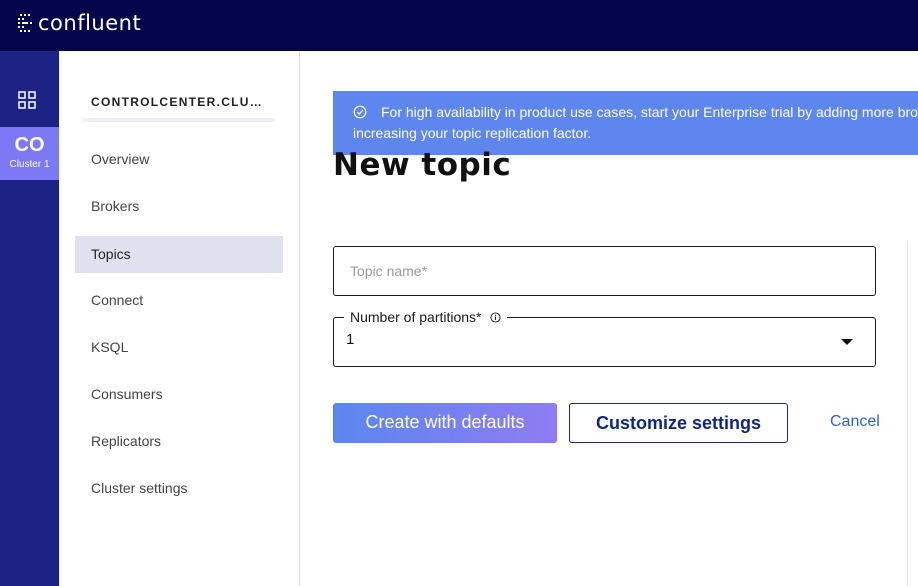  What do you see at coordinates (445, 423) in the screenshot?
I see `create-with-defaults-button: Create with defaults` at bounding box center [445, 423].